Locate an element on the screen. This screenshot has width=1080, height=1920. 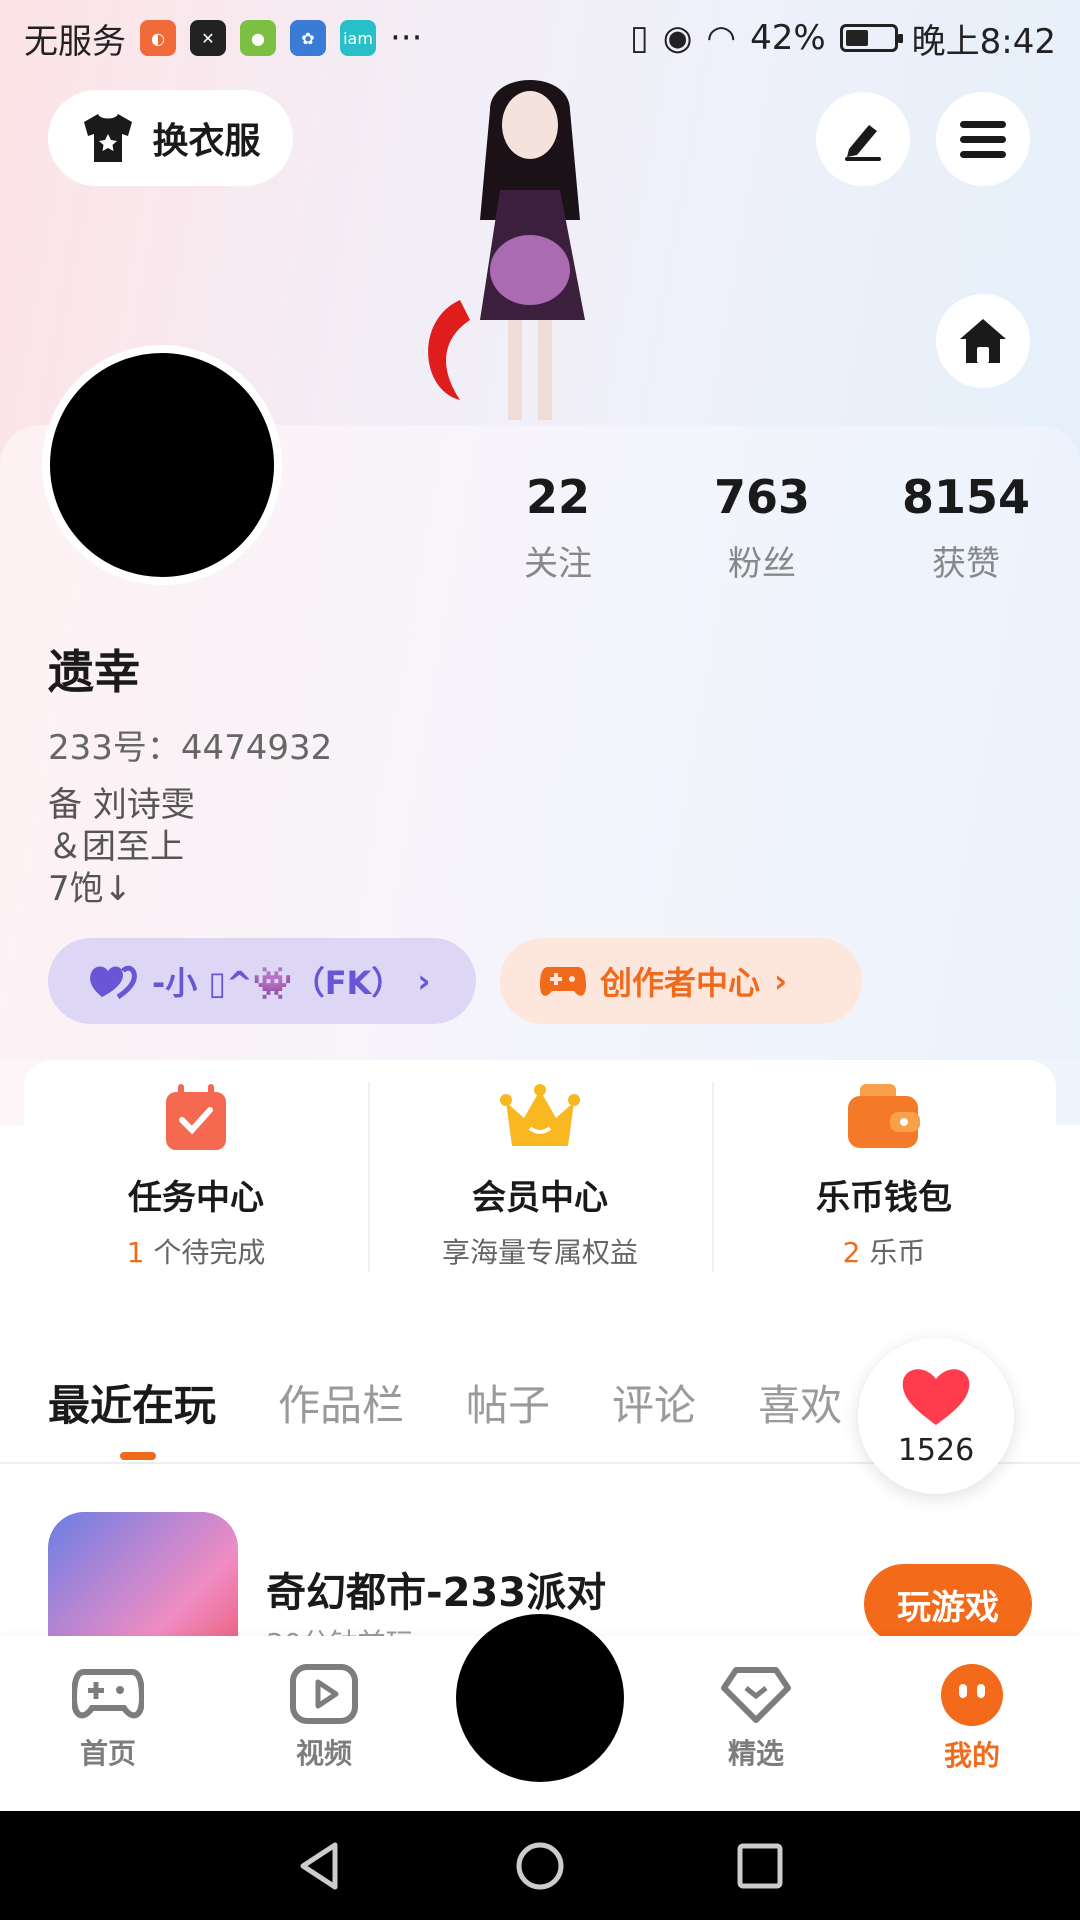
nav-video-label: 视频 is located at coordinates (323, 1753).